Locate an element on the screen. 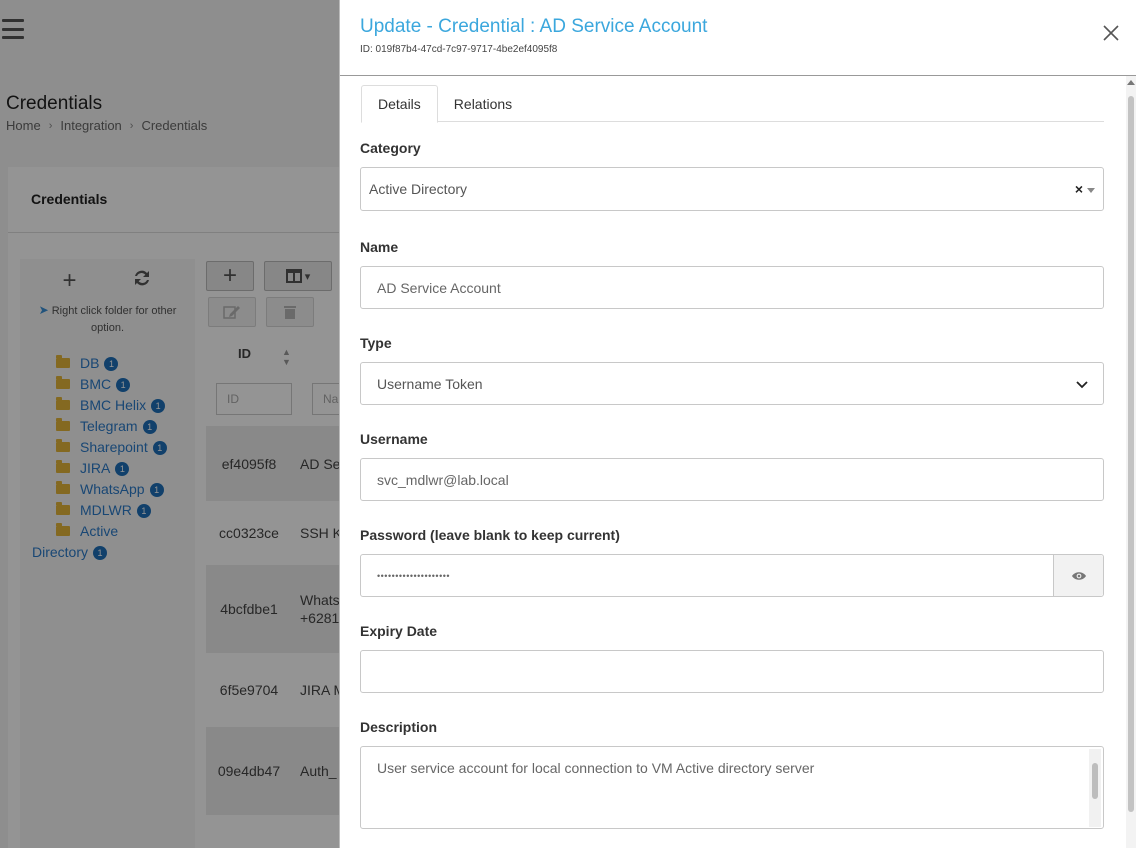  name-label: Name is located at coordinates (379, 247).